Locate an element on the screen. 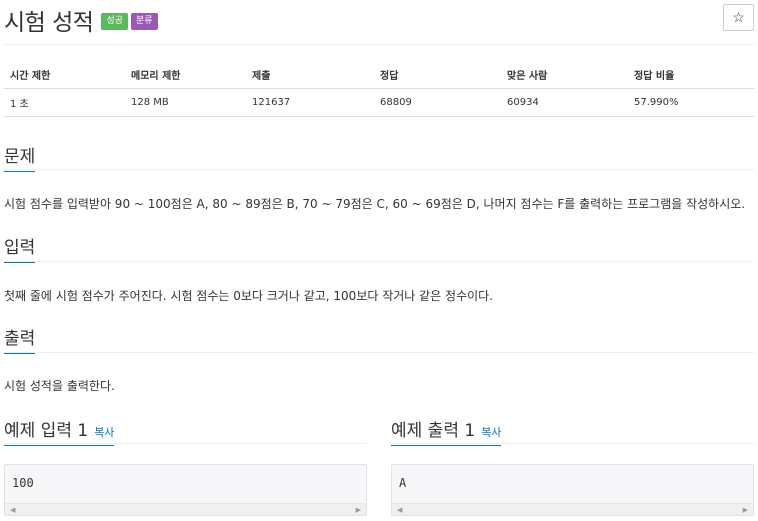  output-heading: 출력 is located at coordinates (20, 339).